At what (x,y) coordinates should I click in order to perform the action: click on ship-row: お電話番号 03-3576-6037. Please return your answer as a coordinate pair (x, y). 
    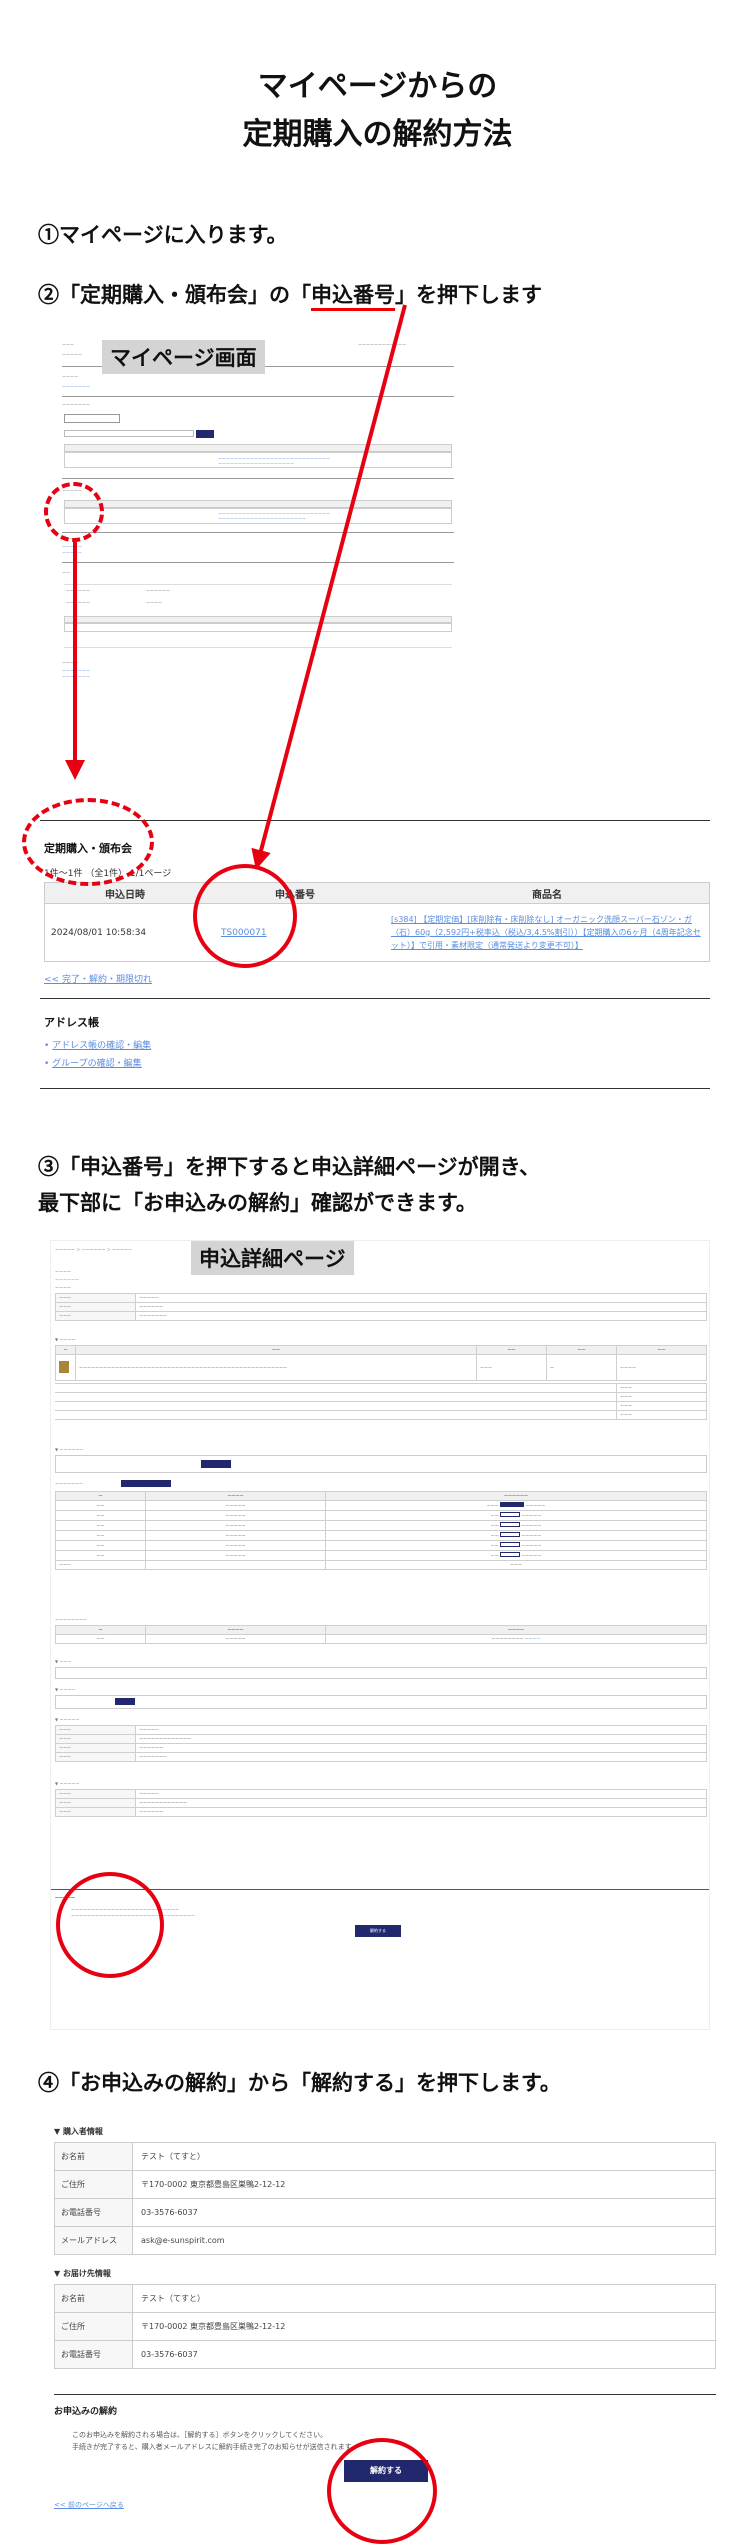
    Looking at the image, I should click on (385, 2355).